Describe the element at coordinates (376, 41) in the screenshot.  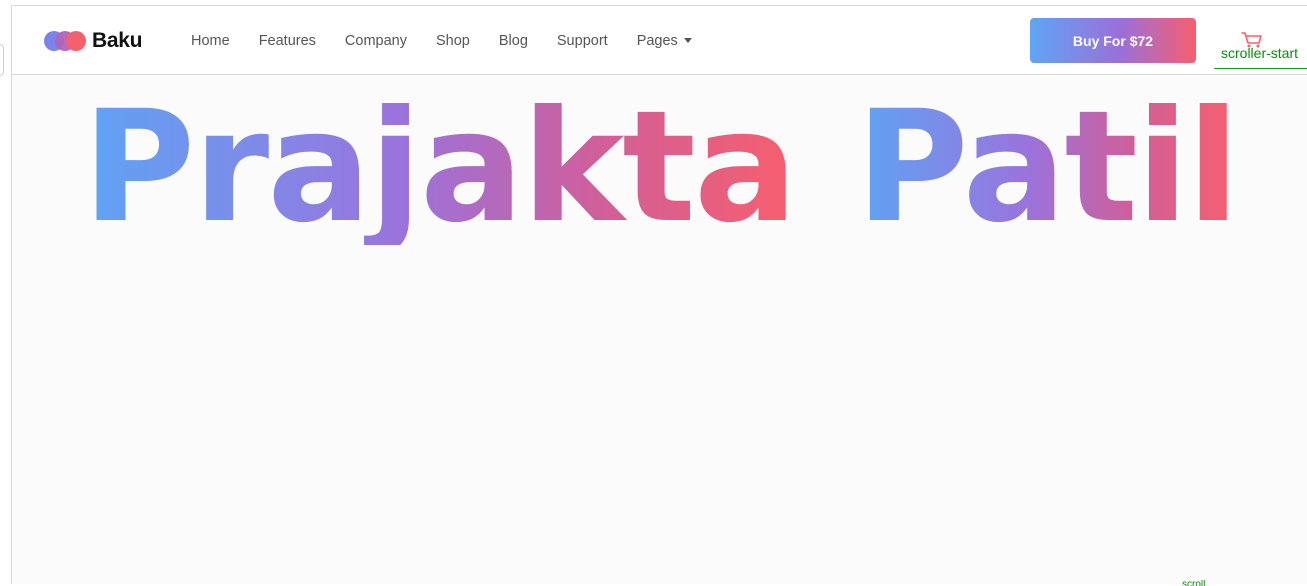
I see `nav-link-company: Company` at that location.